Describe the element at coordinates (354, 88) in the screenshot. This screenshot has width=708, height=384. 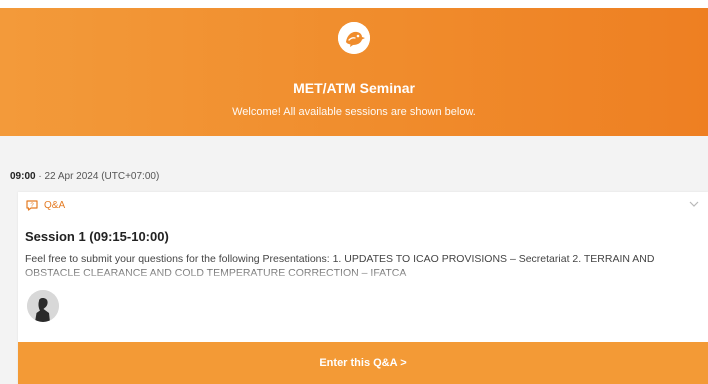
I see `event-title: MET/ATM Seminar` at that location.